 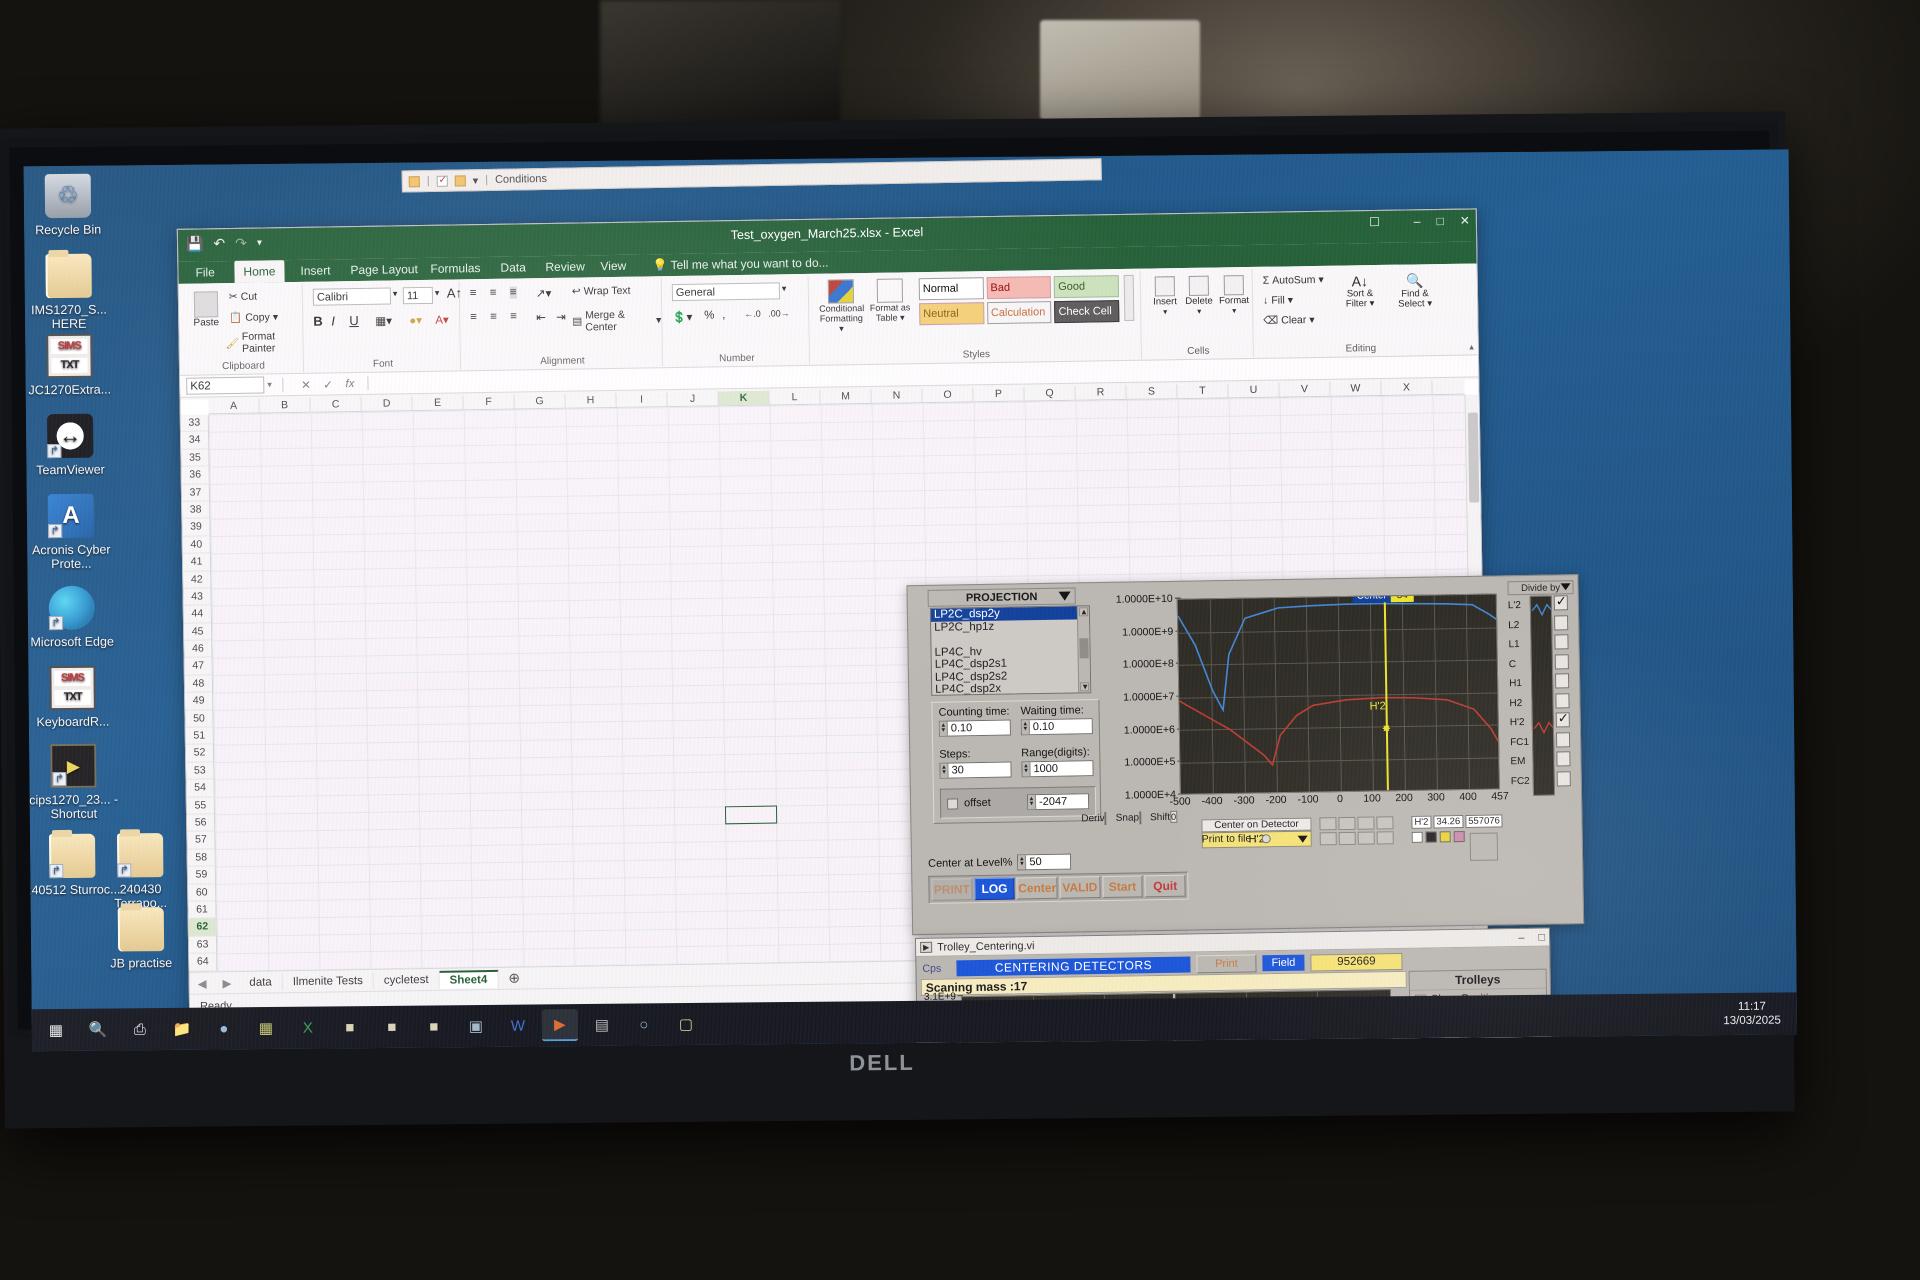 I want to click on close-button: ✕, so click(x=1465, y=221).